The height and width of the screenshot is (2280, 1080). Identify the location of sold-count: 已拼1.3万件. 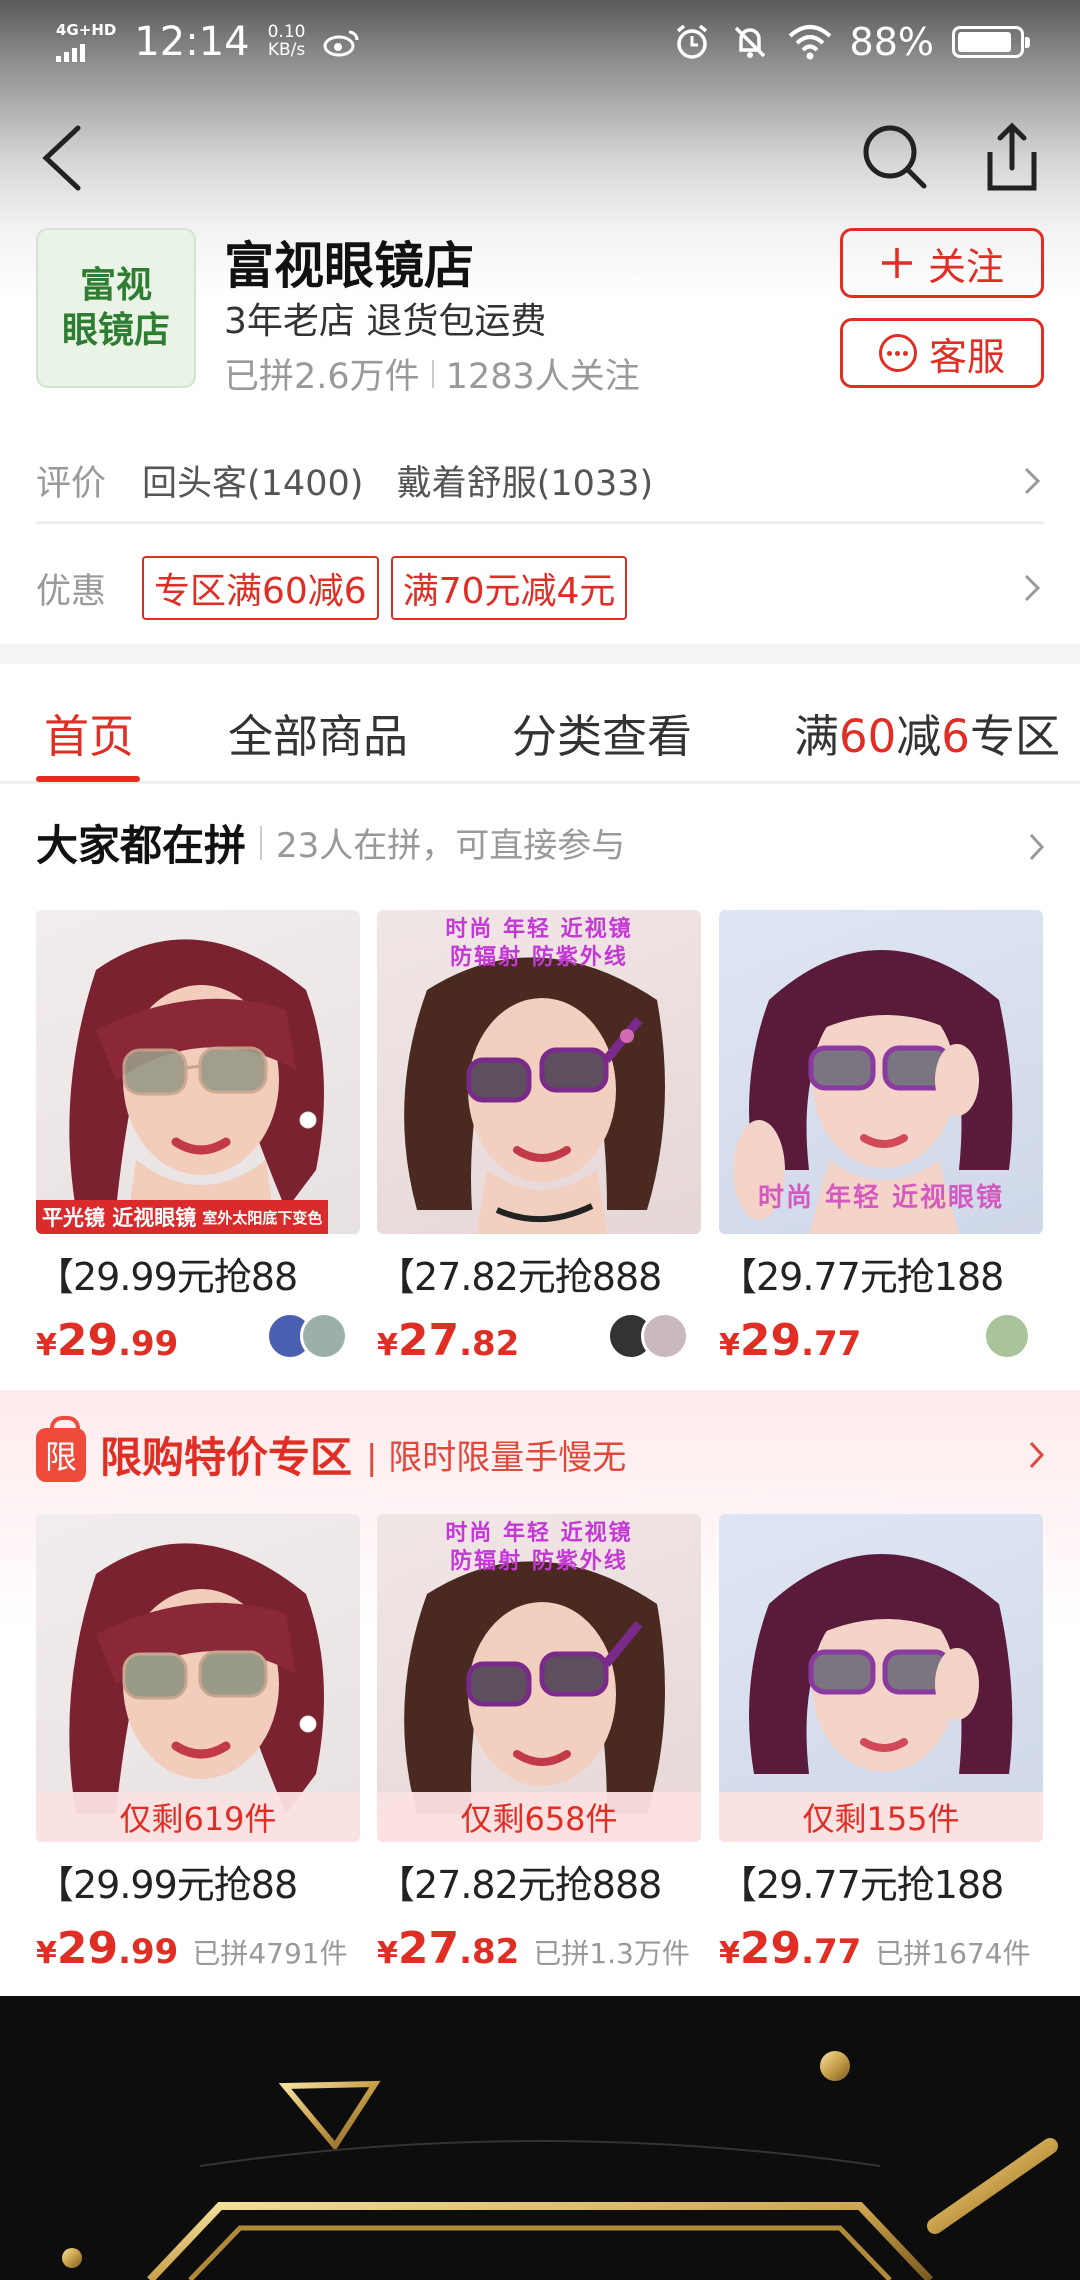
(611, 1953).